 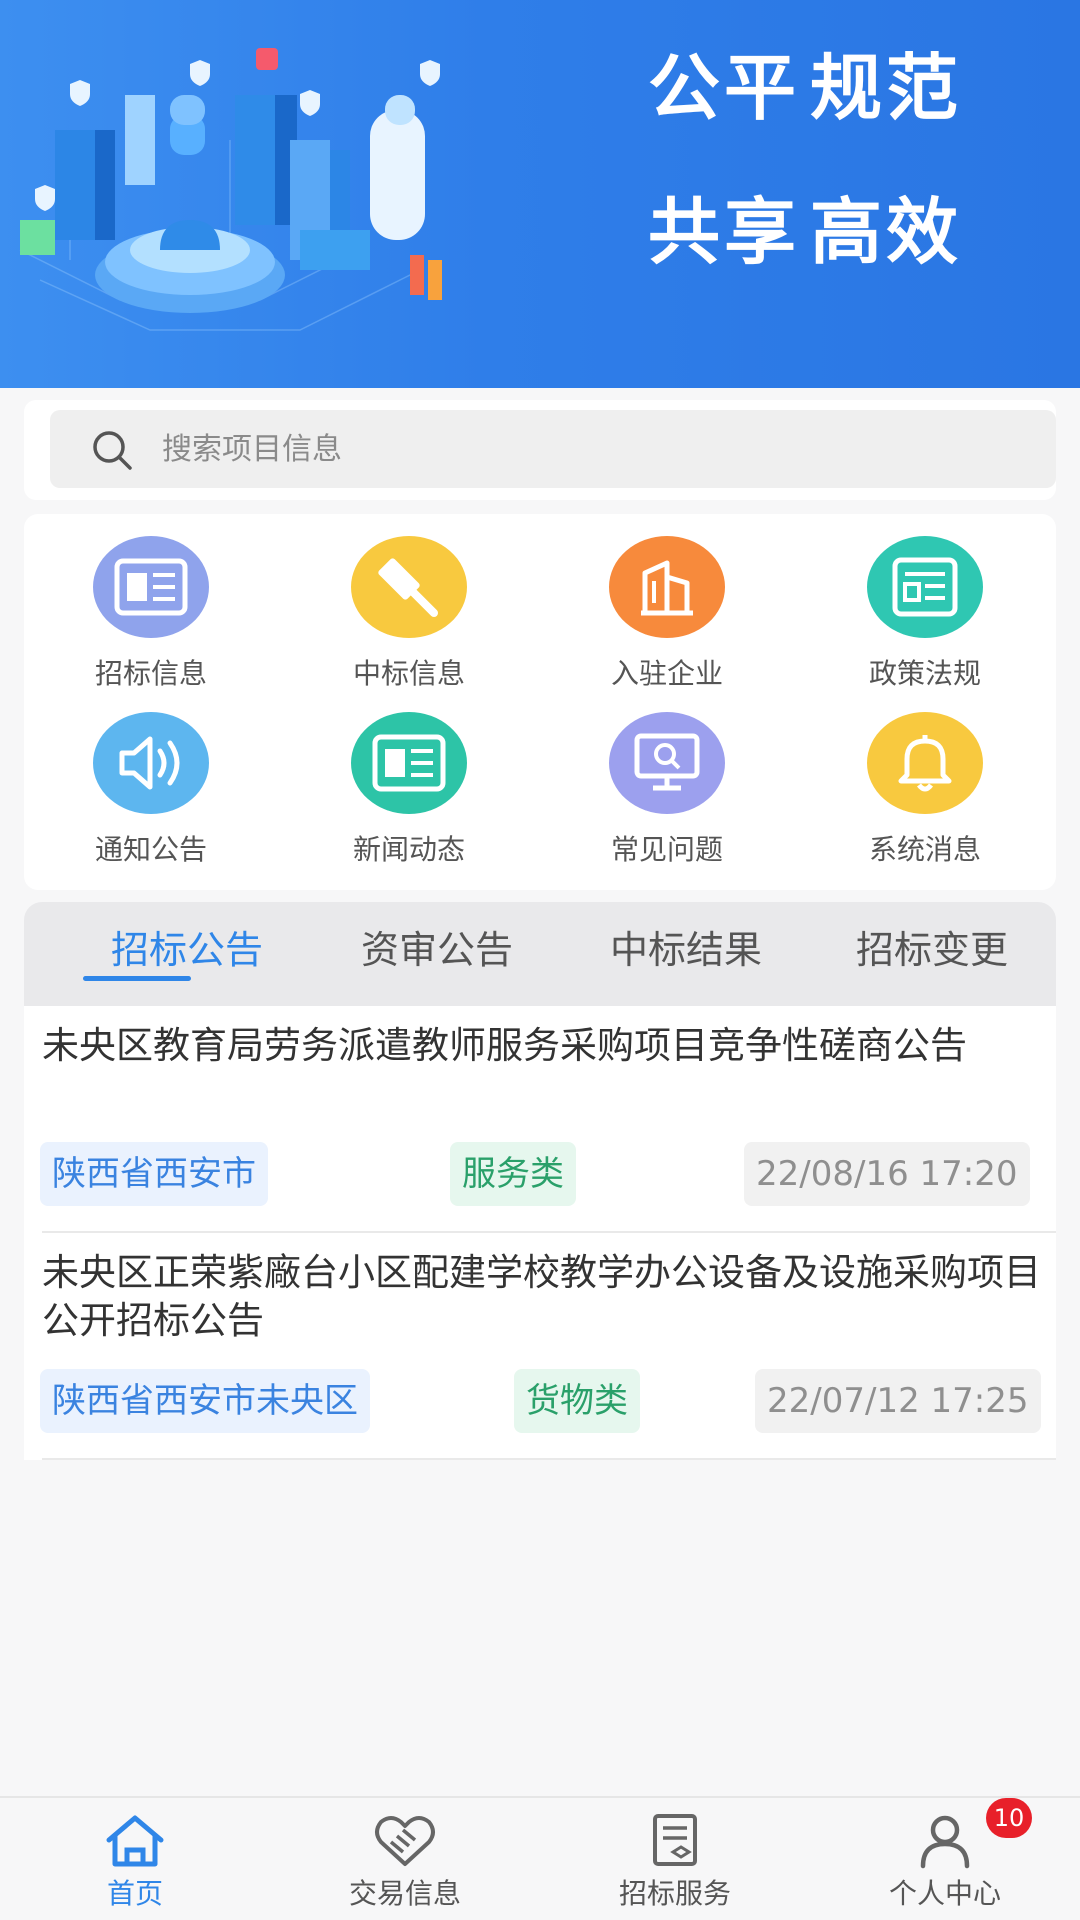 I want to click on nav-user-center: 10 个人中心, so click(x=945, y=1859).